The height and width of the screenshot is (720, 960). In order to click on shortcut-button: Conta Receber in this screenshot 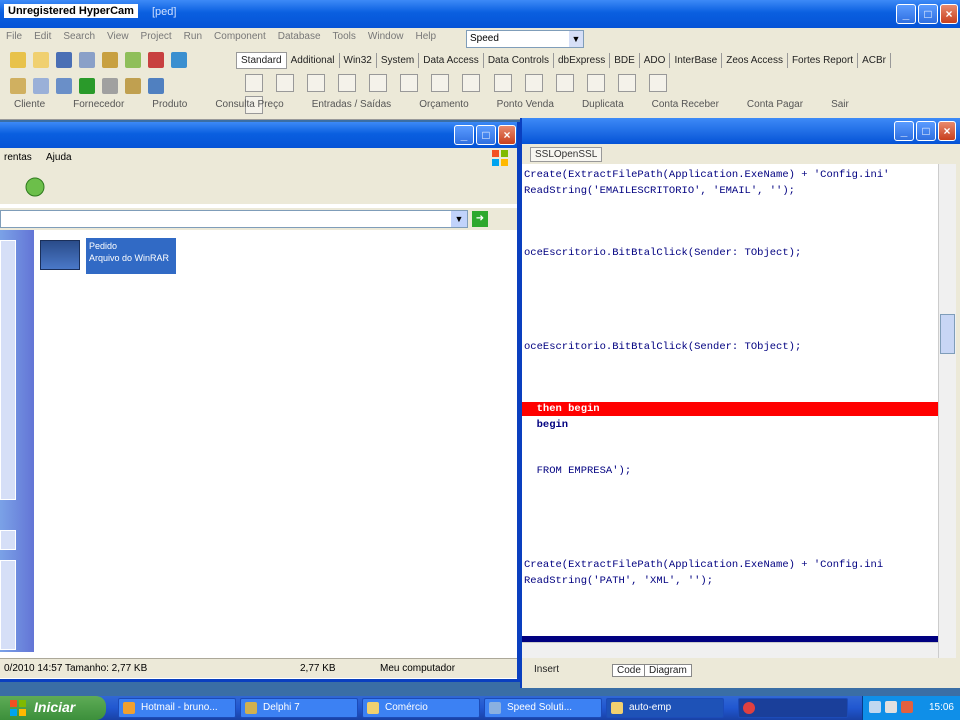, I will do `click(685, 104)`.